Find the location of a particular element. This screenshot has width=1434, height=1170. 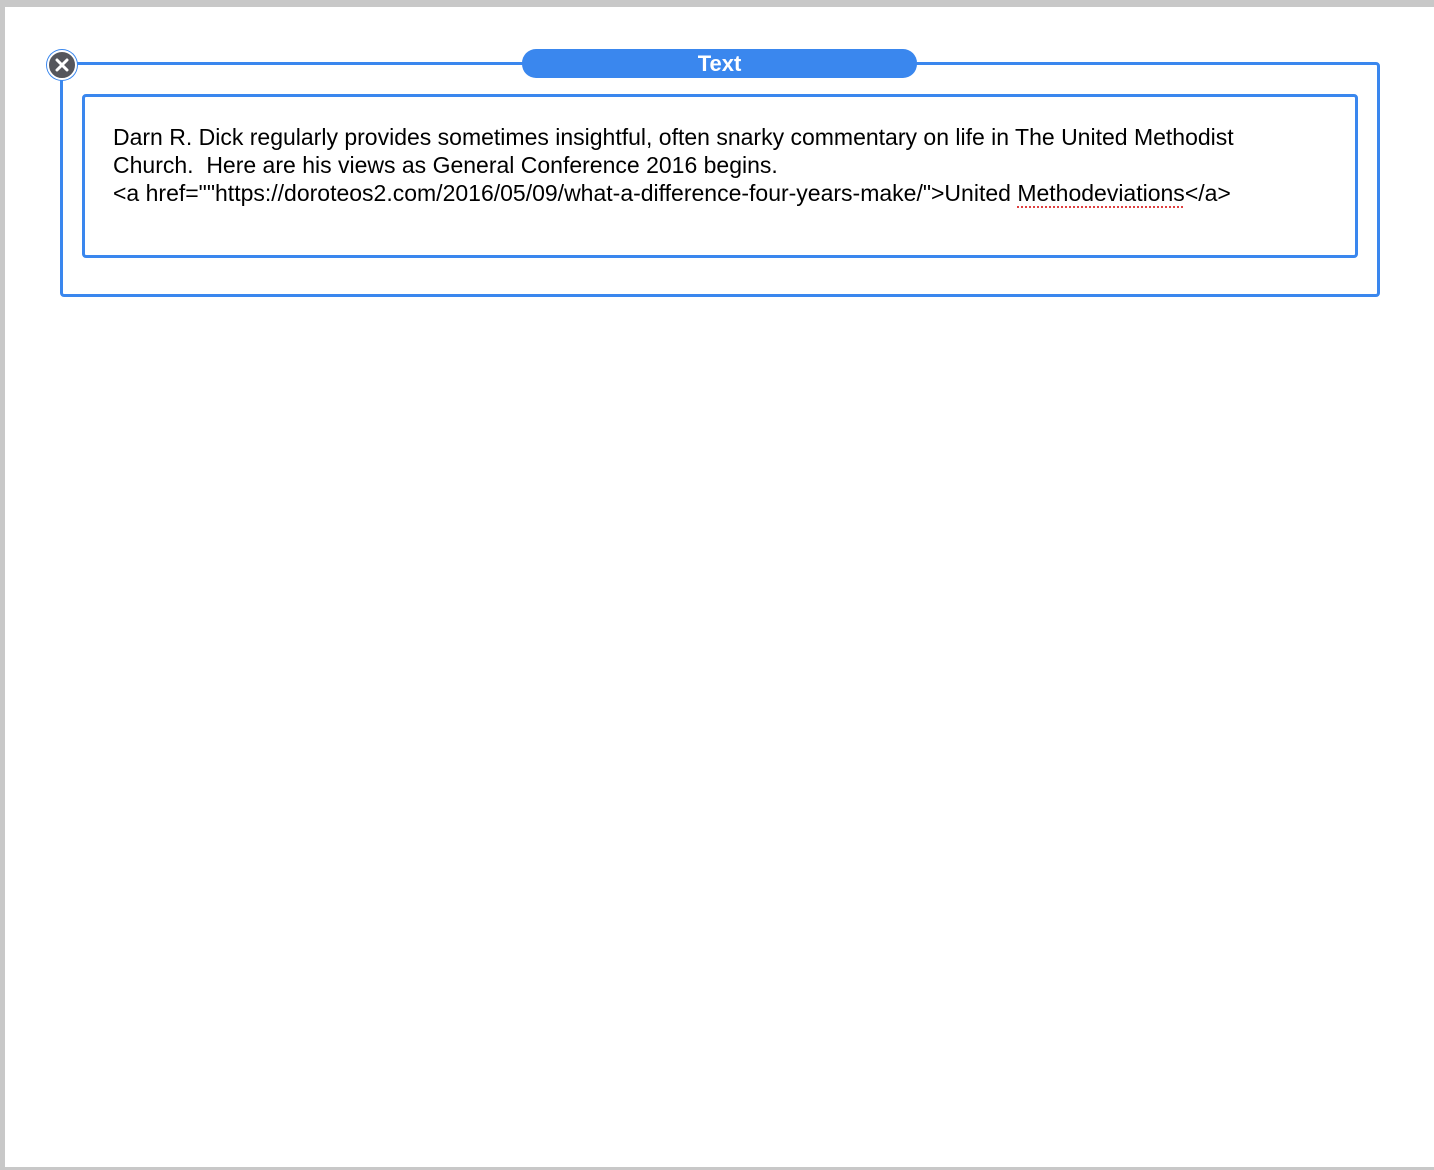

close-icon is located at coordinates (62, 65).